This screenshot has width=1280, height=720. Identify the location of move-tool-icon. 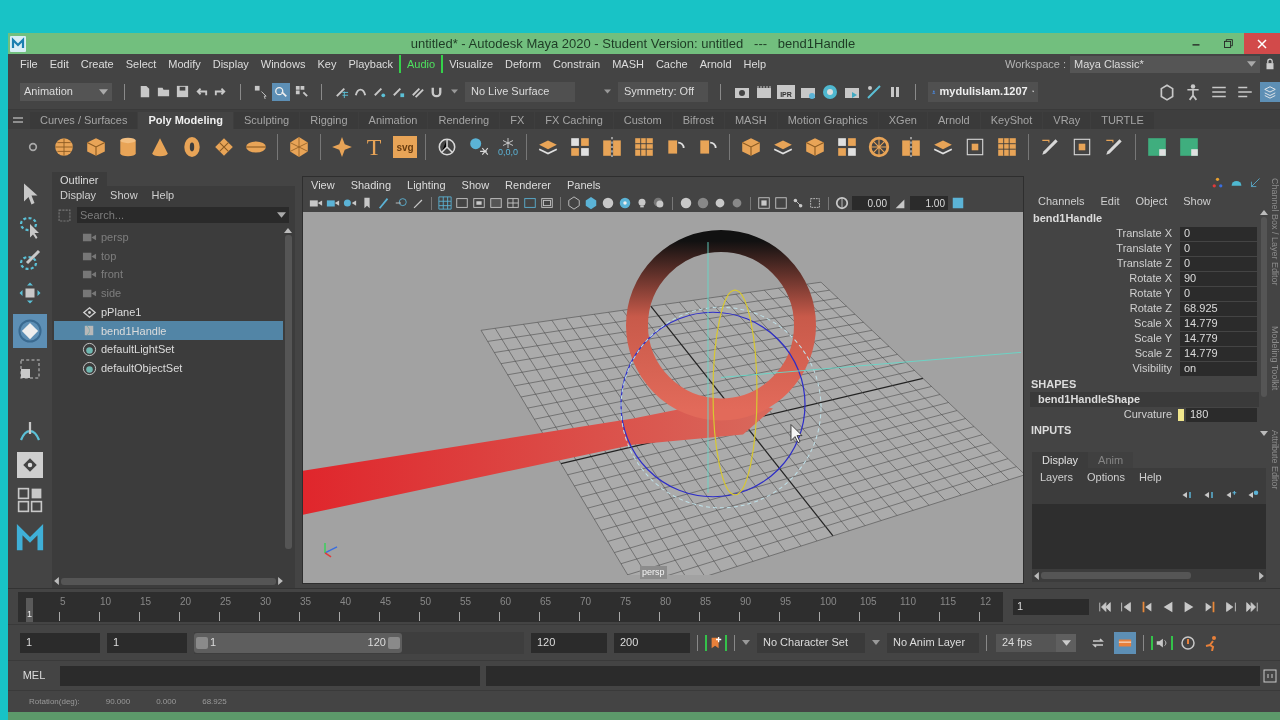
(30, 293).